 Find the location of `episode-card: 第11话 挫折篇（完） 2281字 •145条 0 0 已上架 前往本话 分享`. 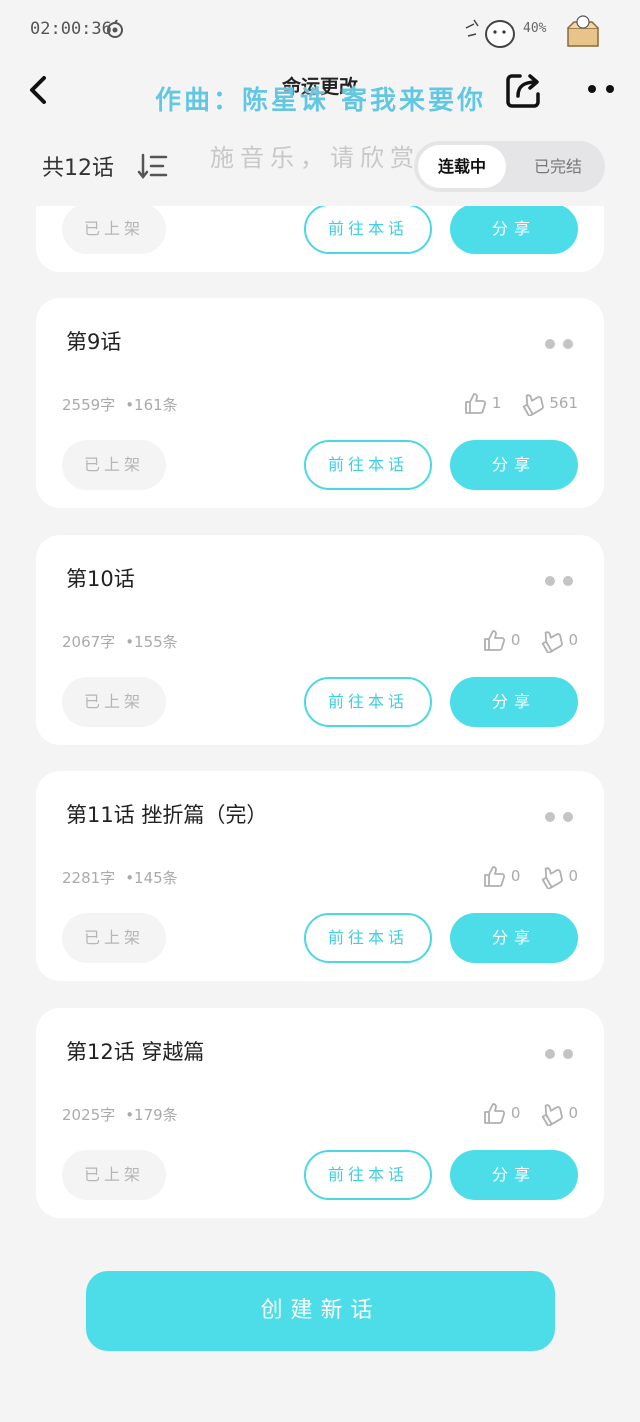

episode-card: 第11话 挫折篇（完） 2281字 •145条 0 0 已上架 前往本话 分享 is located at coordinates (320, 876).